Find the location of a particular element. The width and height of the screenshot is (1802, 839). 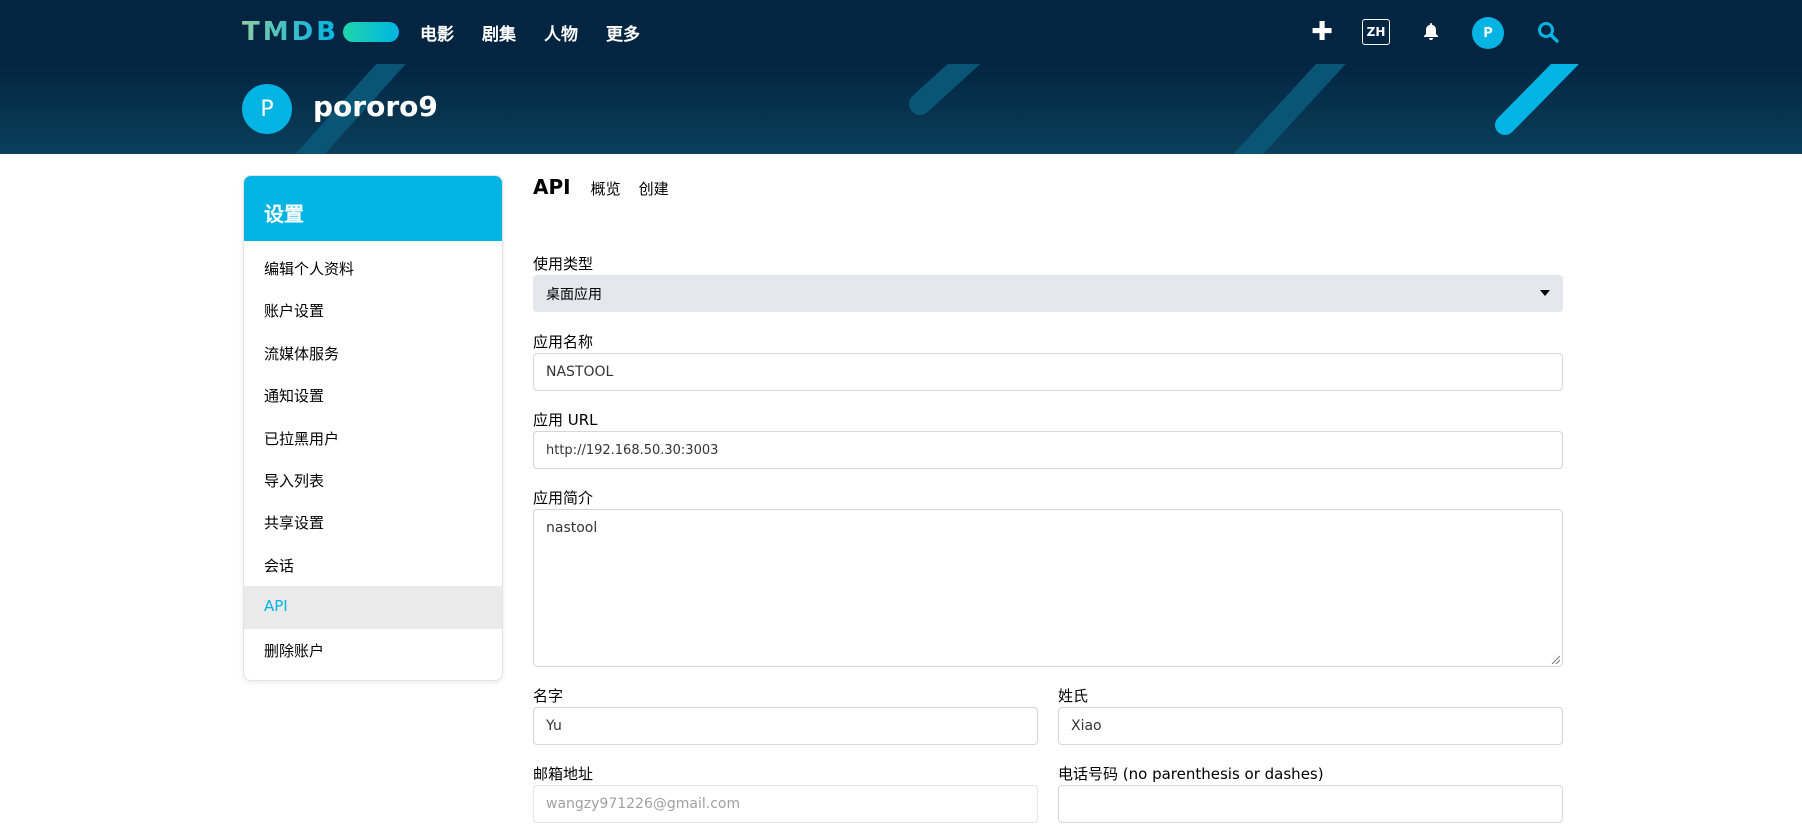

sidebar-item-edit-profile: 编辑个人资料 is located at coordinates (373, 268).